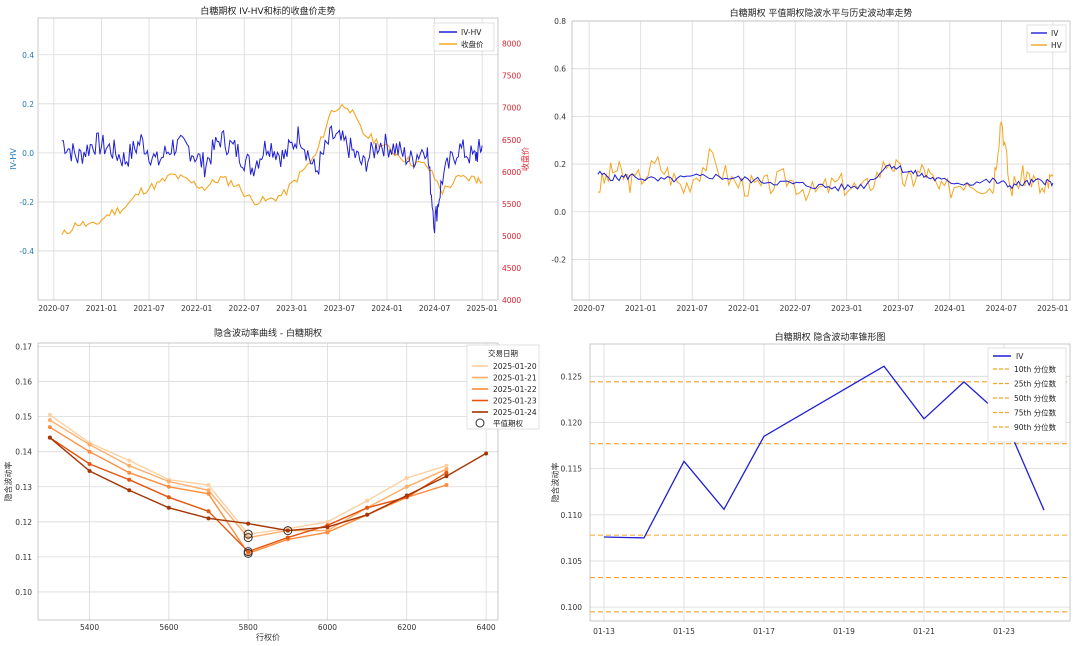 The image size is (1080, 646). I want to click on chart3-legend-label: 平值期权, so click(508, 423).